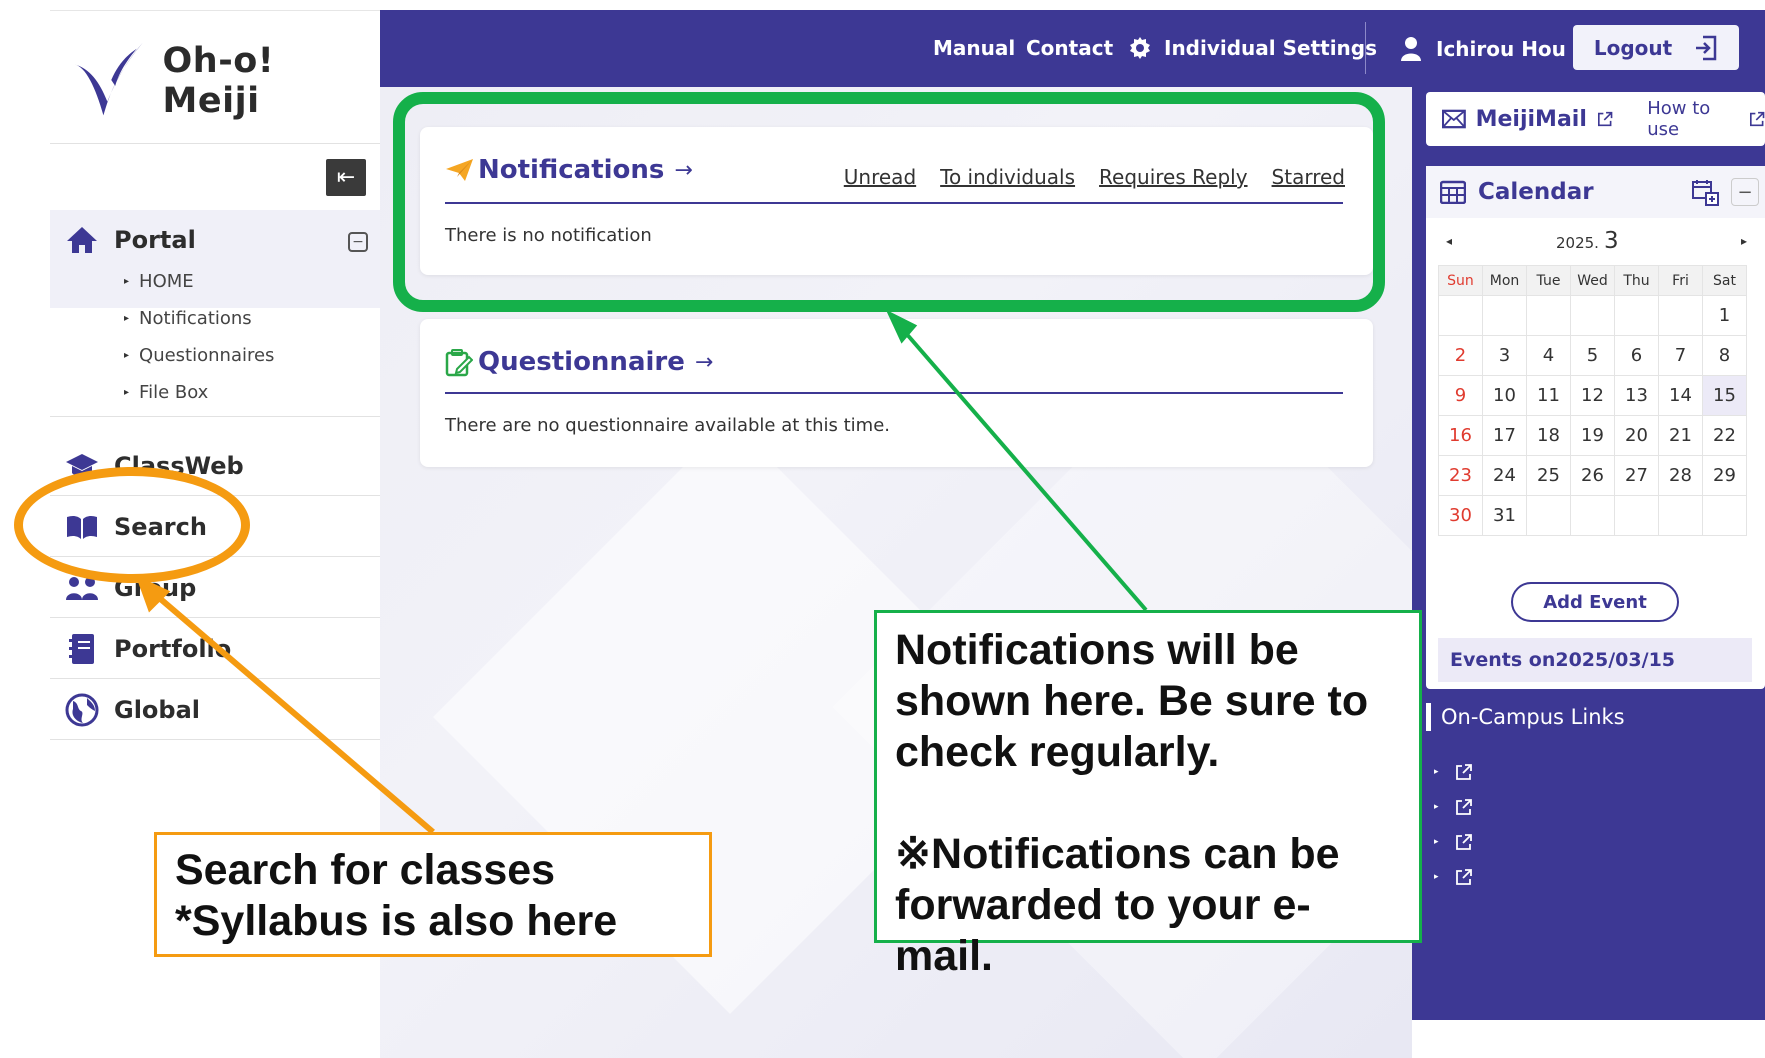 The width and height of the screenshot is (1765, 1058). What do you see at coordinates (1724, 475) in the screenshot?
I see `calendar-day-29: 29` at bounding box center [1724, 475].